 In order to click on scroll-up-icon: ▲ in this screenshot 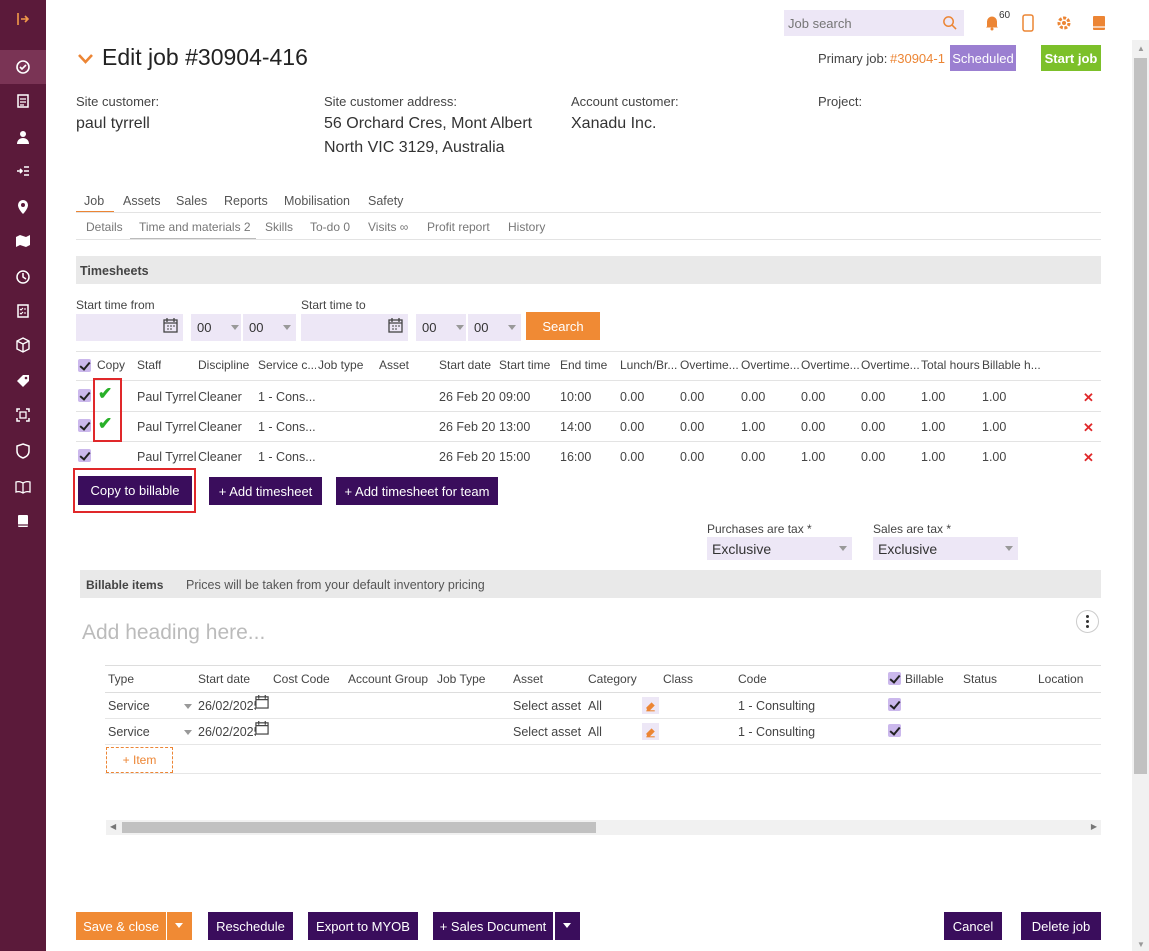, I will do `click(1141, 48)`.